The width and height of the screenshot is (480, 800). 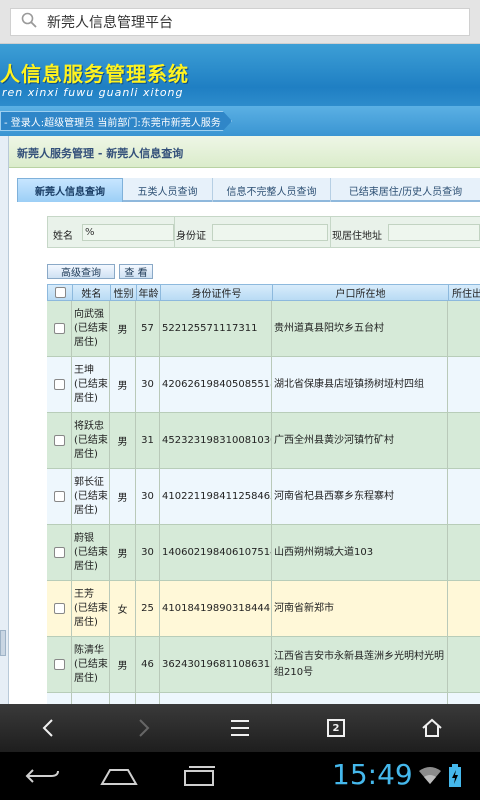 I want to click on search-icon, so click(x=29, y=22).